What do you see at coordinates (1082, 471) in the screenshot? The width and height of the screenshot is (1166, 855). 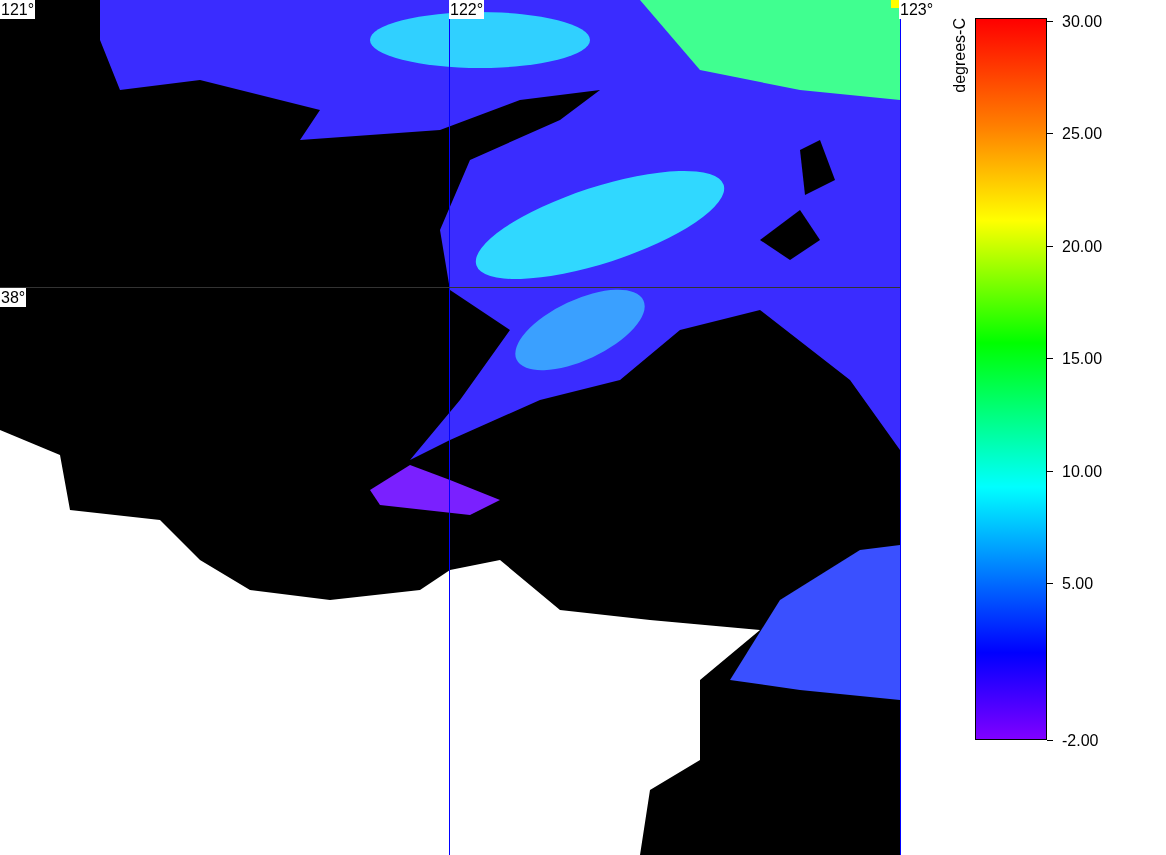 I see `colorbar-tick-label: 10.00` at bounding box center [1082, 471].